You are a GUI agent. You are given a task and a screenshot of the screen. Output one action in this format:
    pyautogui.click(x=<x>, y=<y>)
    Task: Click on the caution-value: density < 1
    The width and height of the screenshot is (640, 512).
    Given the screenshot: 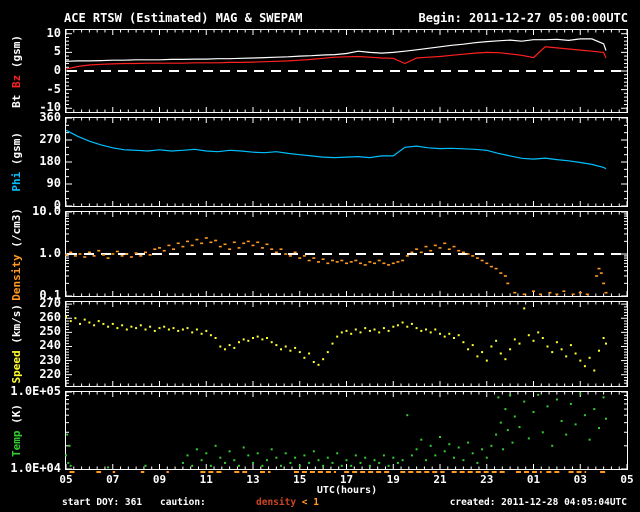 What is the action you would take?
    pyautogui.click(x=287, y=502)
    